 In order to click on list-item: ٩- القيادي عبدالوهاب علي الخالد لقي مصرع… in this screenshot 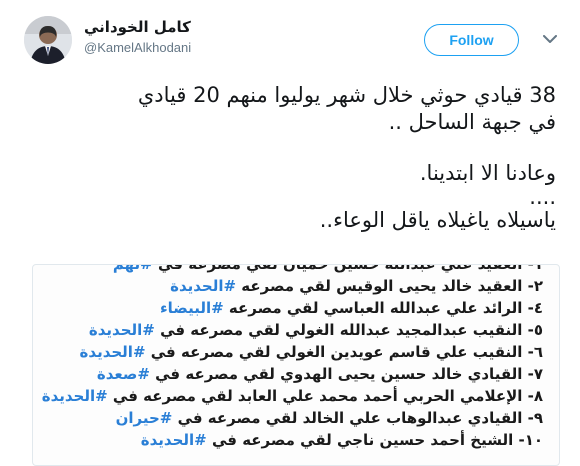, I will do `click(329, 418)`.